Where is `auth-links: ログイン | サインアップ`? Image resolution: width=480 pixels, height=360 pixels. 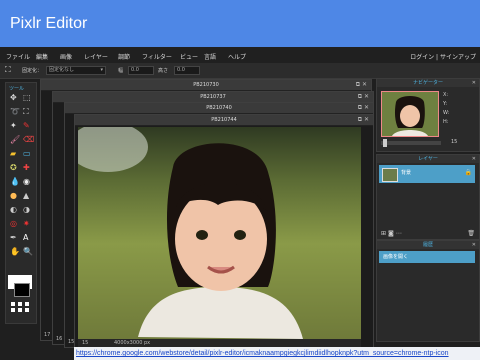
auth-links: ログイン | サインアップ is located at coordinates (443, 56).